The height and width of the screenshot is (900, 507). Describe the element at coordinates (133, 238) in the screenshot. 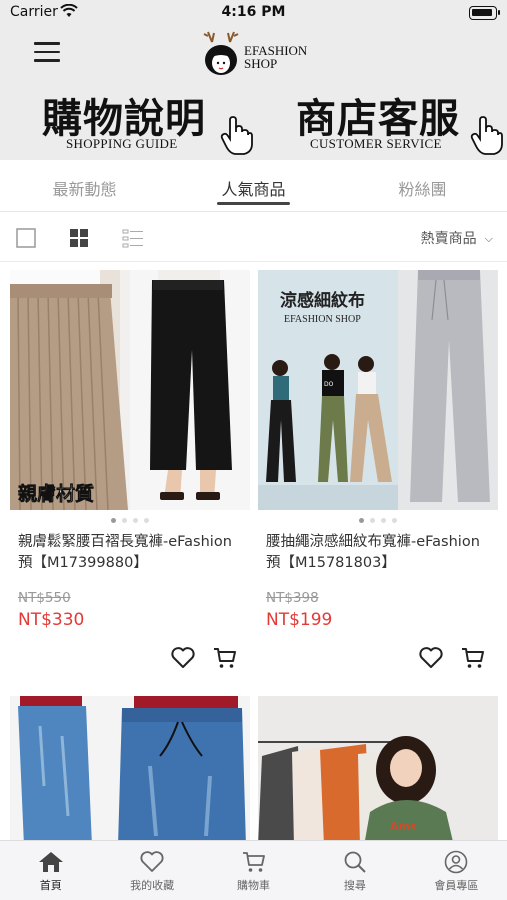

I see `list-view-icon` at that location.